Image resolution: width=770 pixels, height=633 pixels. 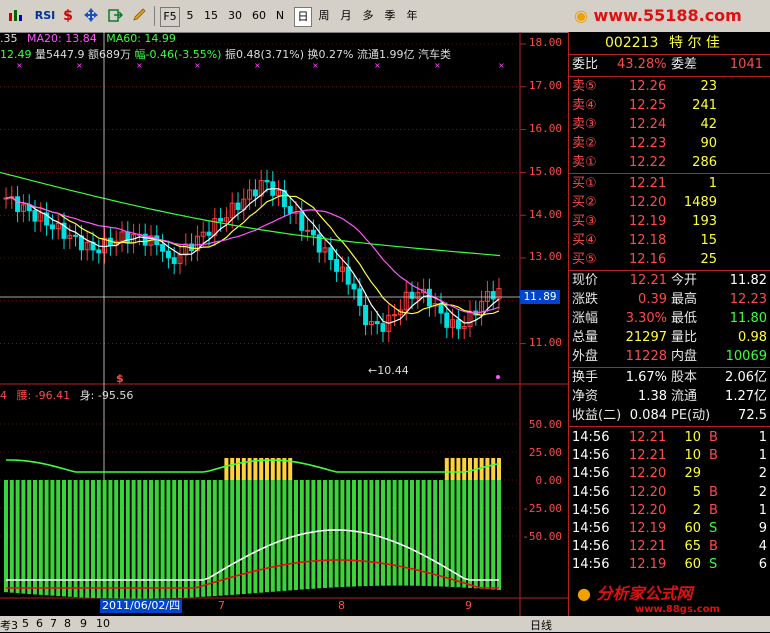 I want to click on dollar-icon: $, so click(x=68, y=16).